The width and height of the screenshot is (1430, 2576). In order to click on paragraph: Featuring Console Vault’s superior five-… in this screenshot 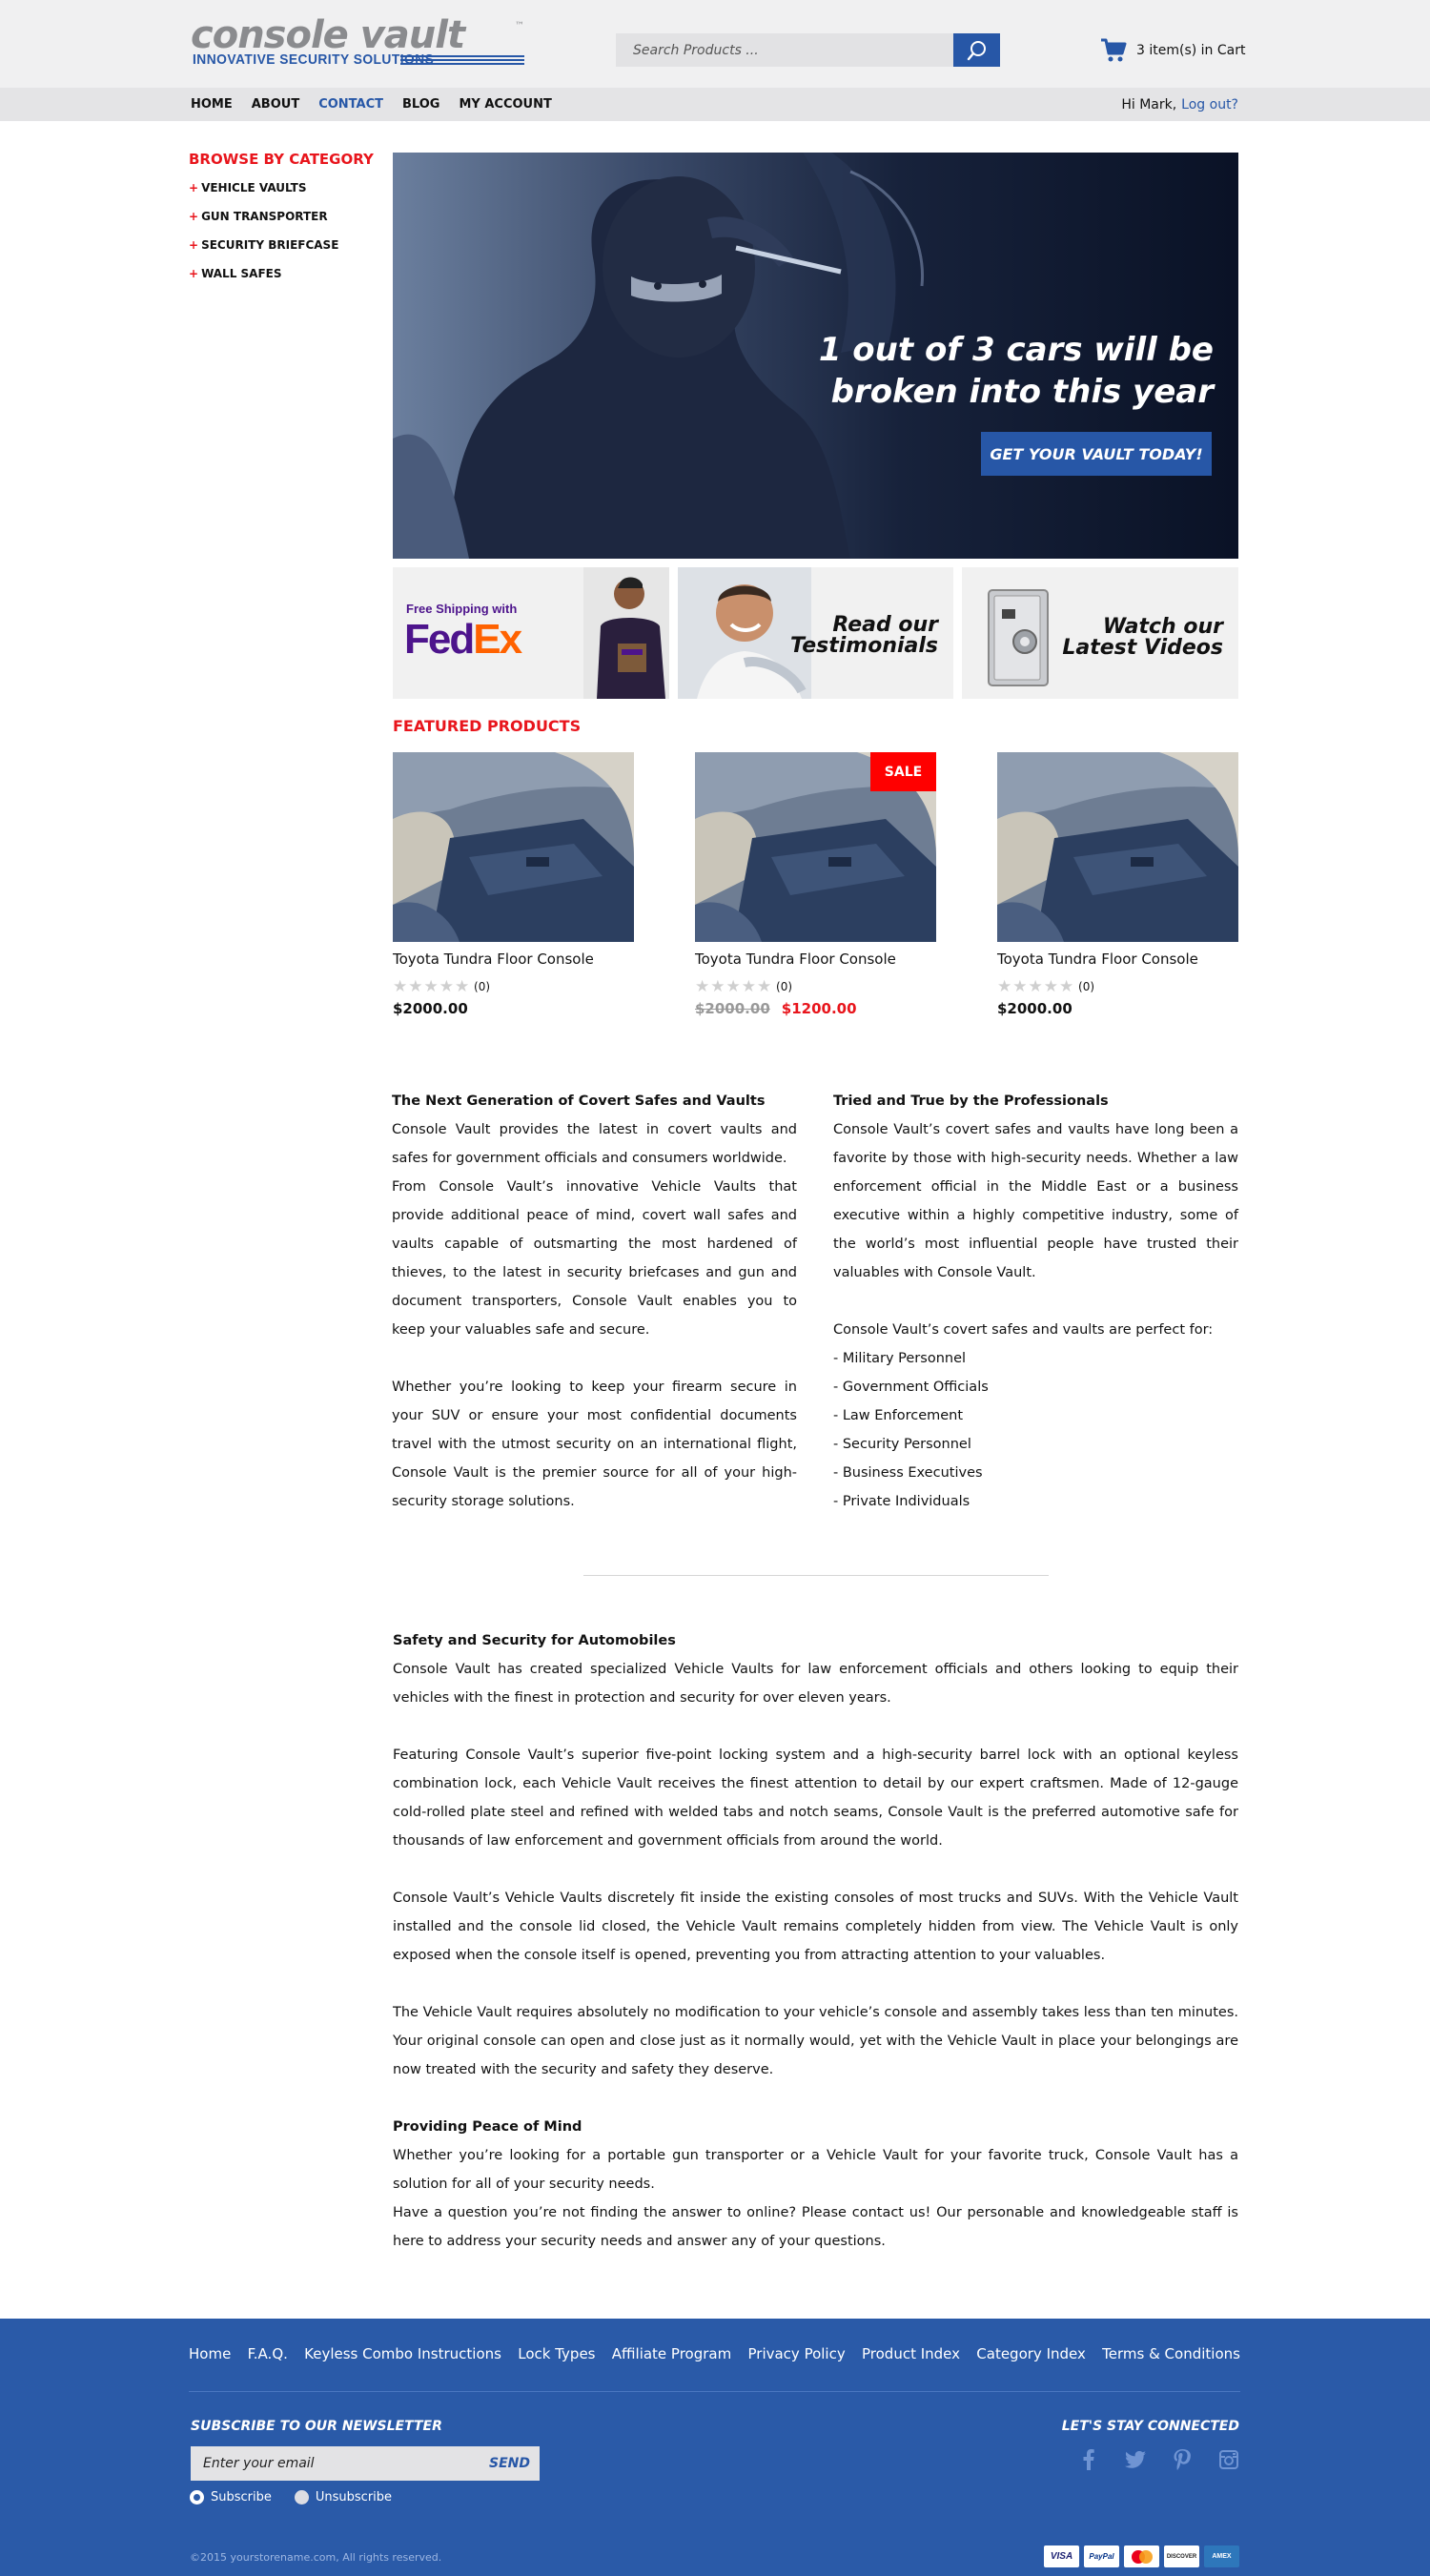, I will do `click(815, 1799)`.